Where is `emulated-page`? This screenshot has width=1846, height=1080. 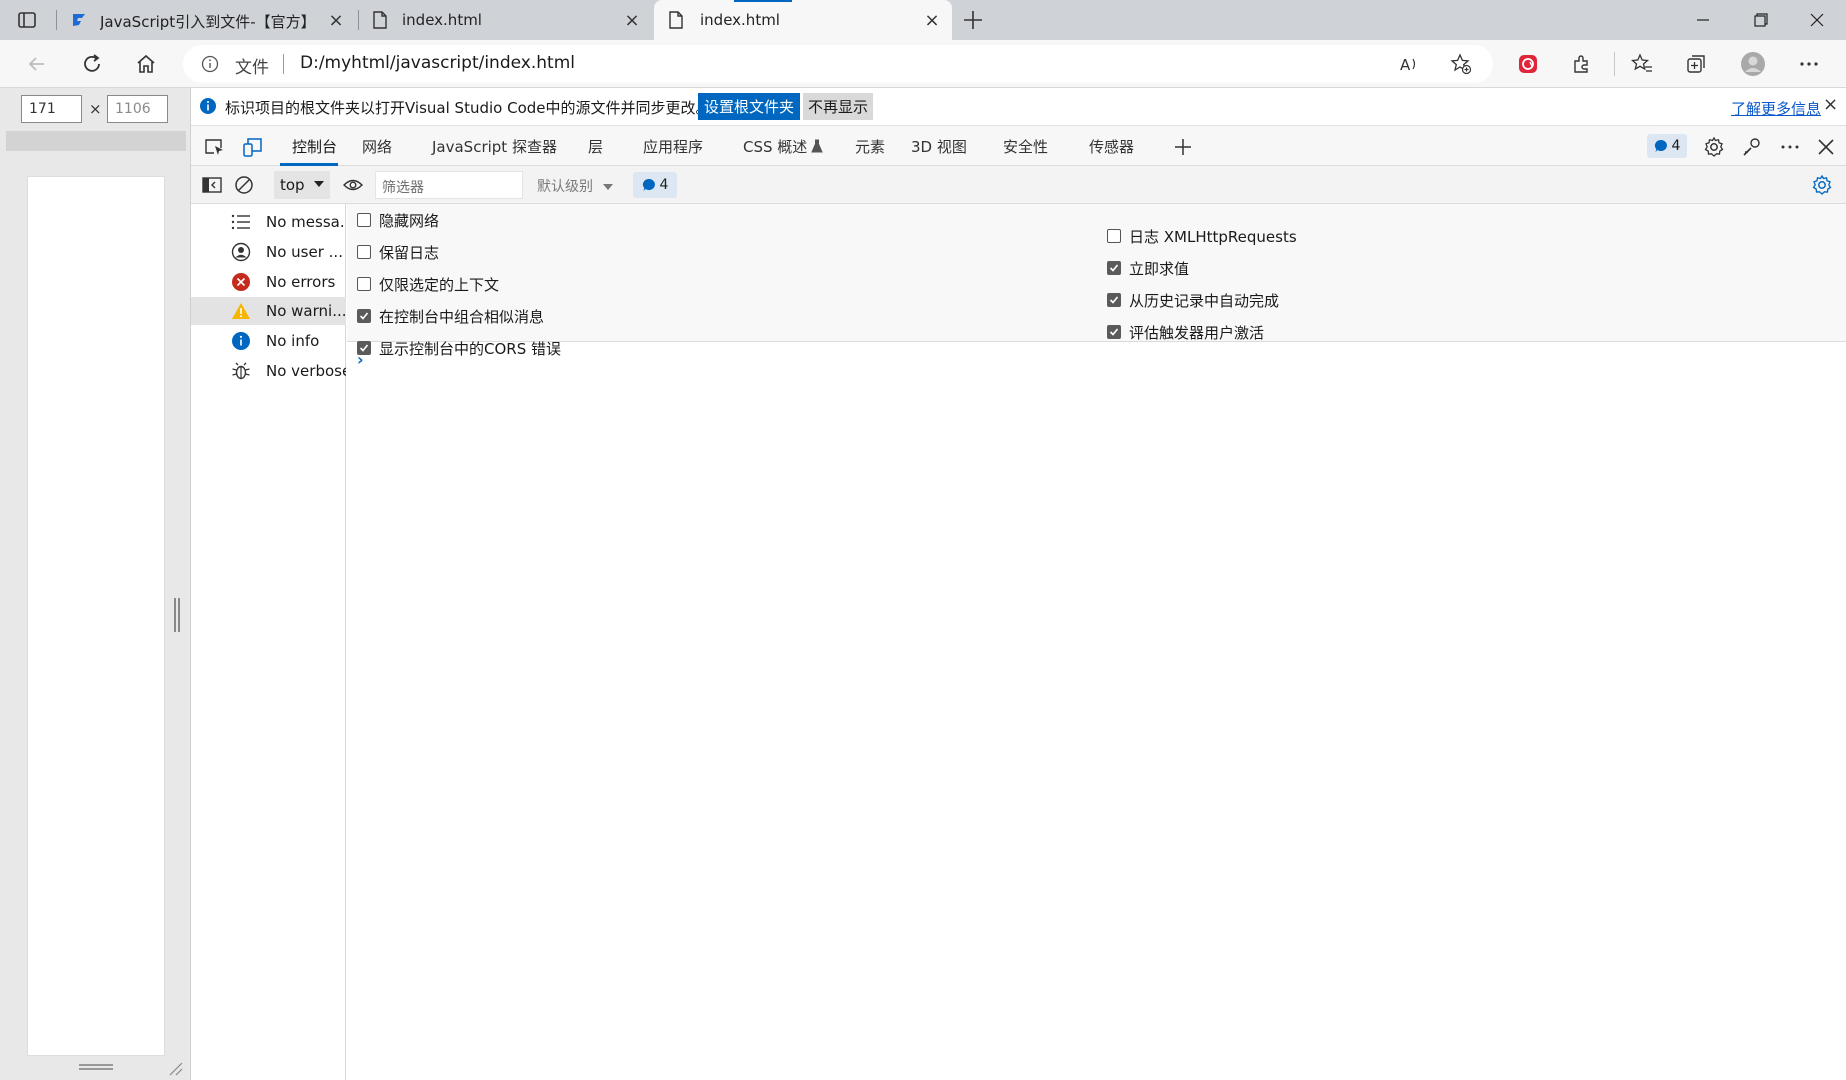
emulated-page is located at coordinates (96, 616).